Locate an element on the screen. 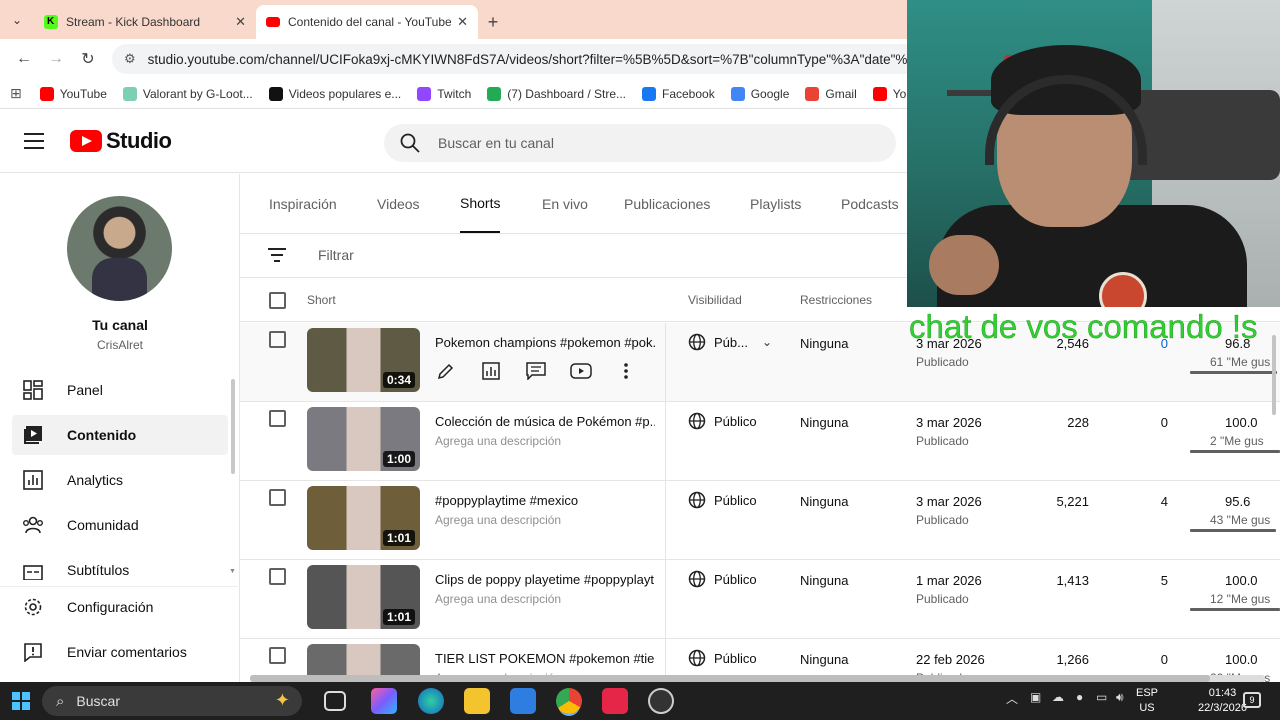  show-hidden-icons-icon: ︿ is located at coordinates (1012, 698).